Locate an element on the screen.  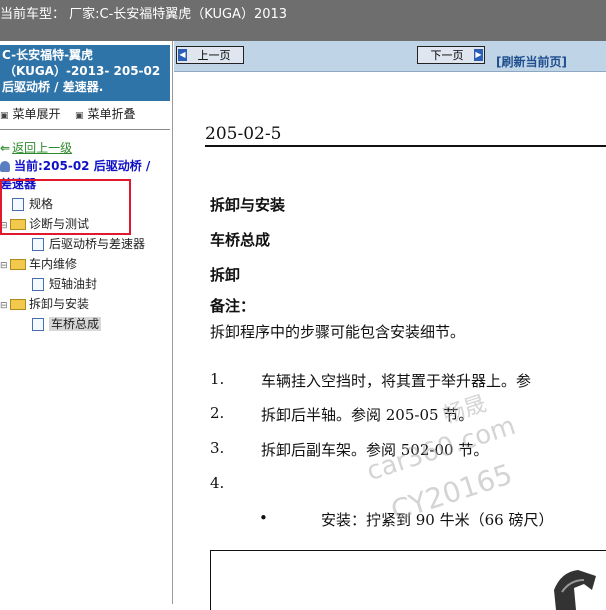
axle-illustration is located at coordinates (575, 590).